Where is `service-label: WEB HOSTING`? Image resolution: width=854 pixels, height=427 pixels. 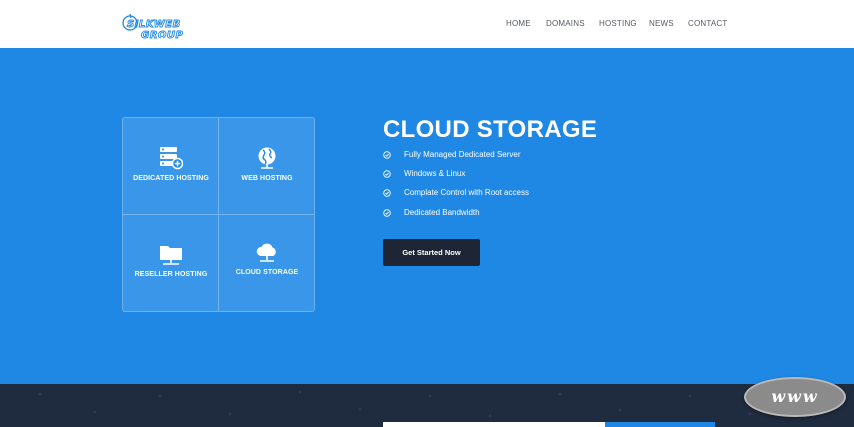
service-label: WEB HOSTING is located at coordinates (267, 178).